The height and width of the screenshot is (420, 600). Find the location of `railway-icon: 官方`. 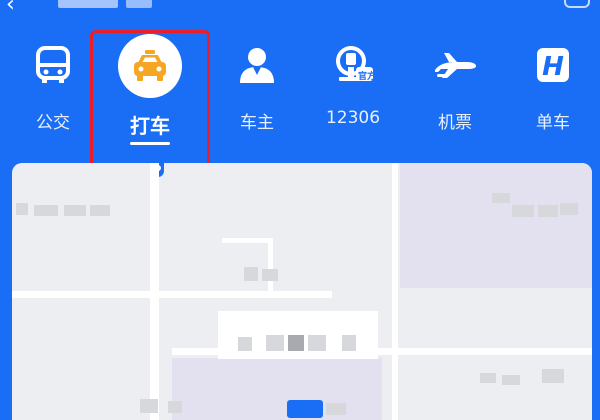

railway-icon: 官方 is located at coordinates (353, 65).